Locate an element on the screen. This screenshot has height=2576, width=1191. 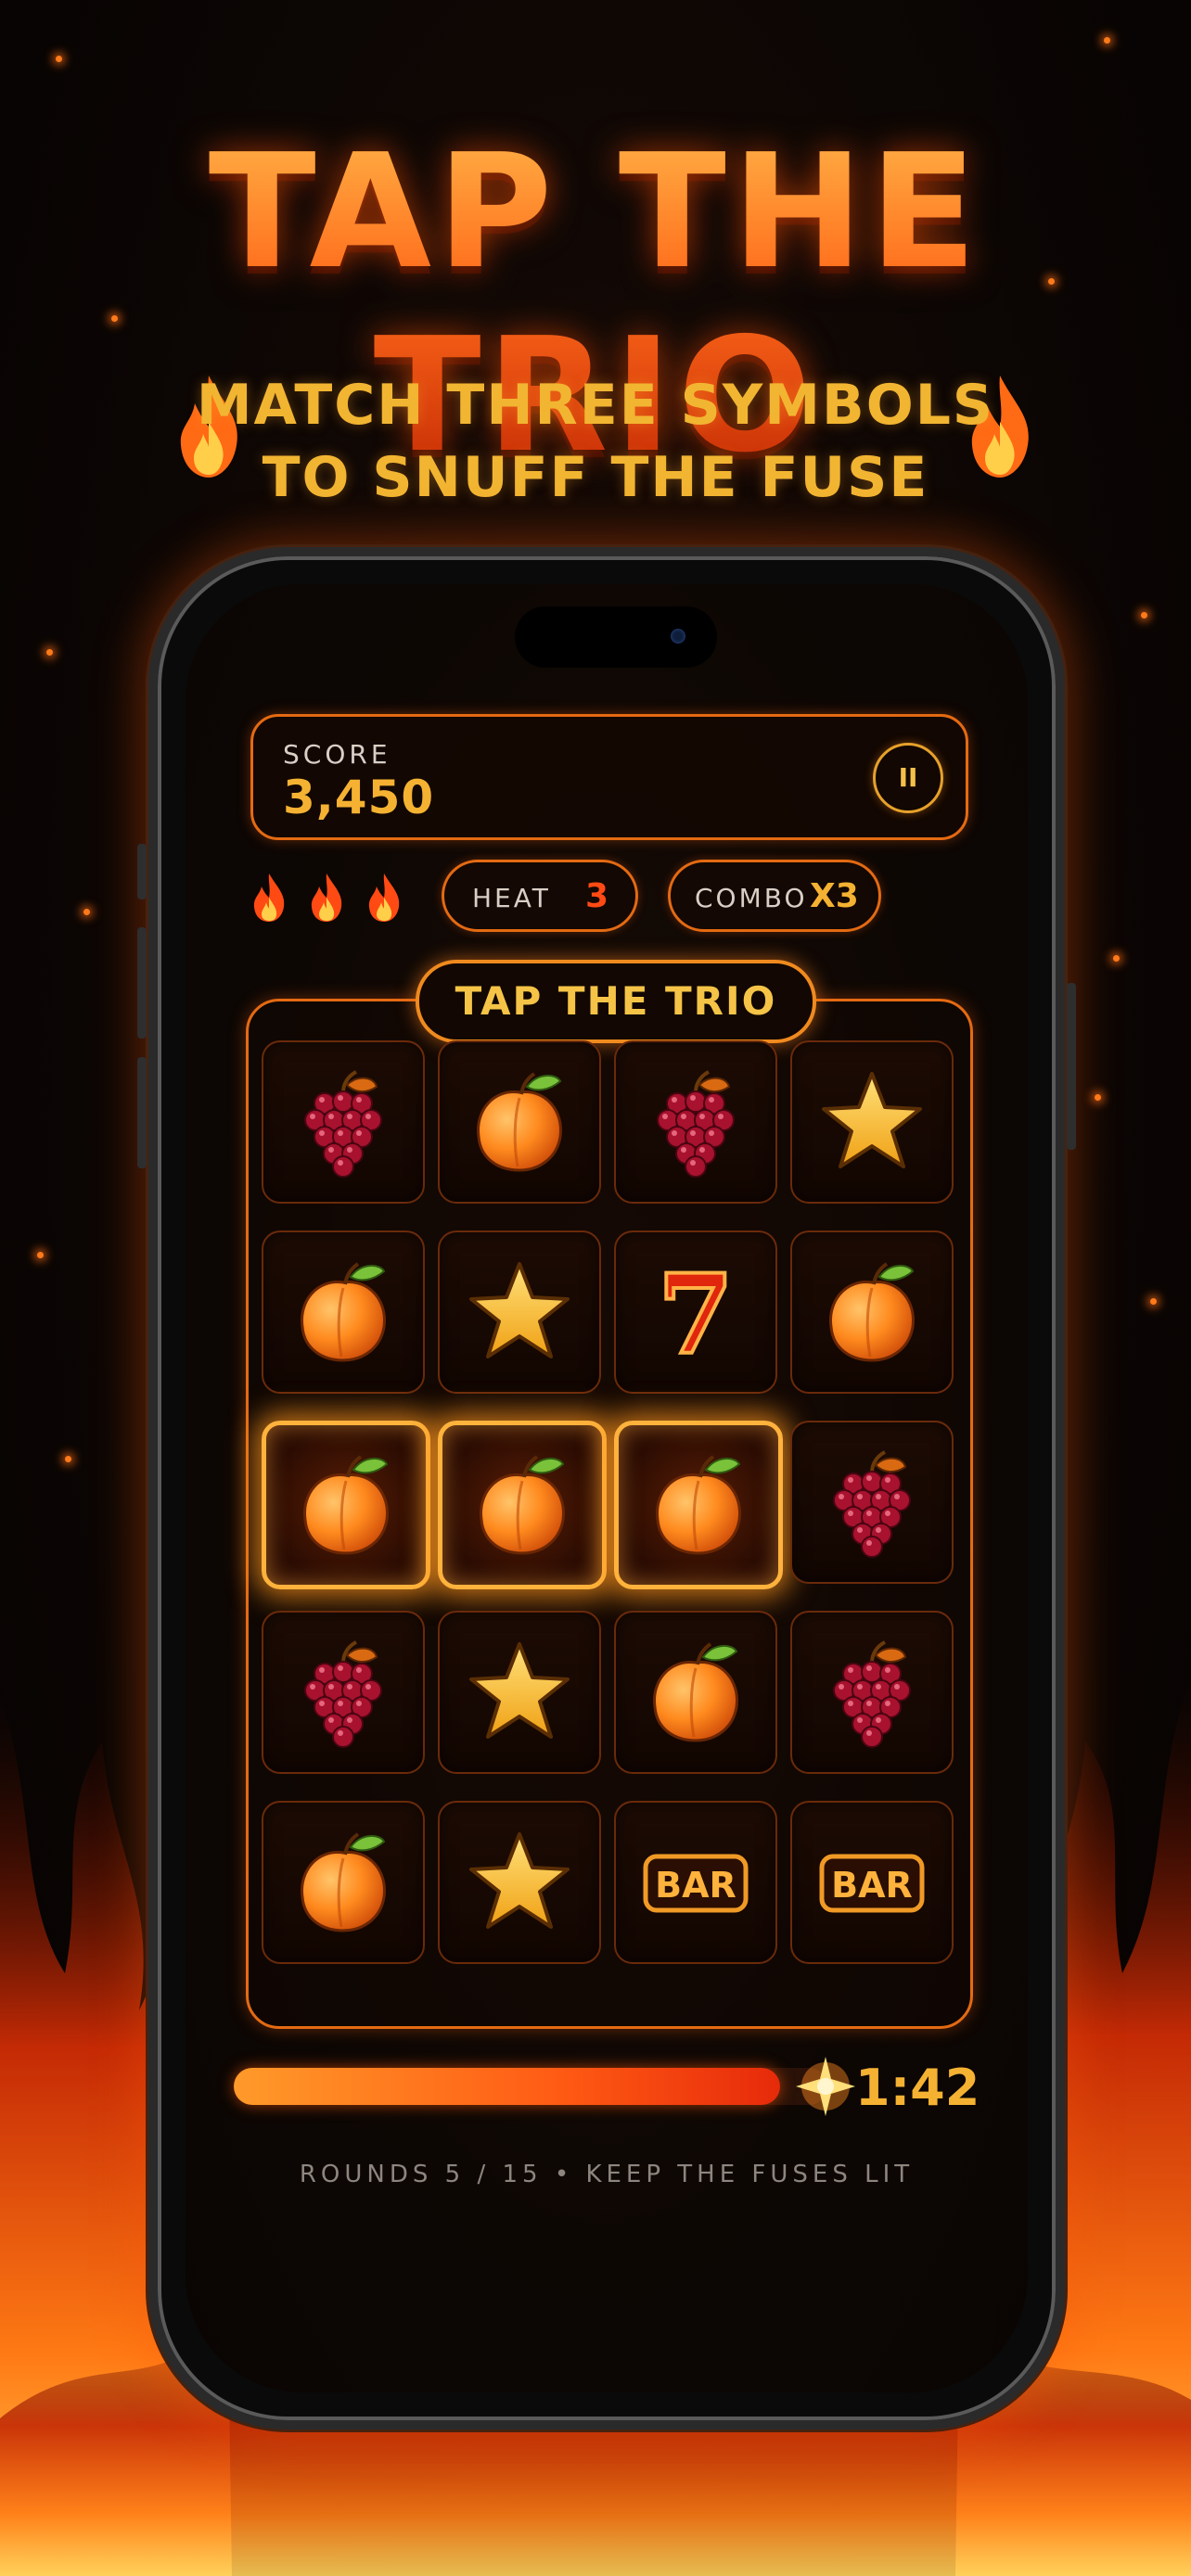
round-footer: ROUNDS 5 / 15 • KEEP THE FUSES LIT is located at coordinates (607, 2174).